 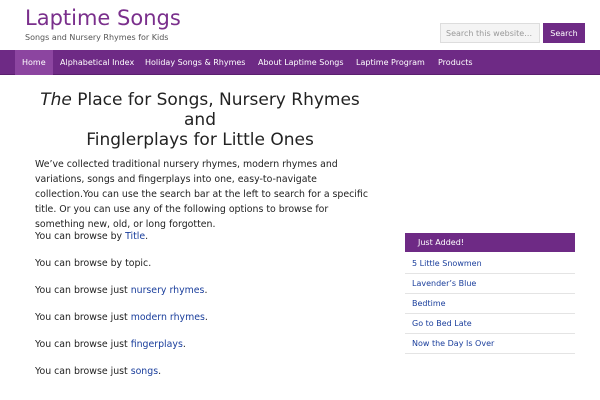 What do you see at coordinates (455, 62) in the screenshot?
I see `nav-item-products: Products` at bounding box center [455, 62].